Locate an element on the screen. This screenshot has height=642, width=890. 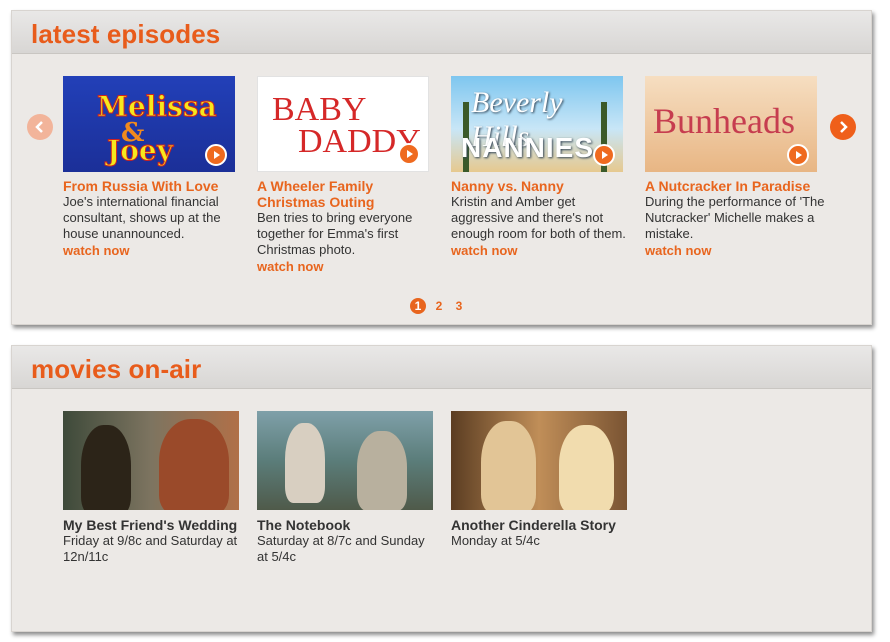
episode-thumbnail: Bunheads is located at coordinates (731, 124).